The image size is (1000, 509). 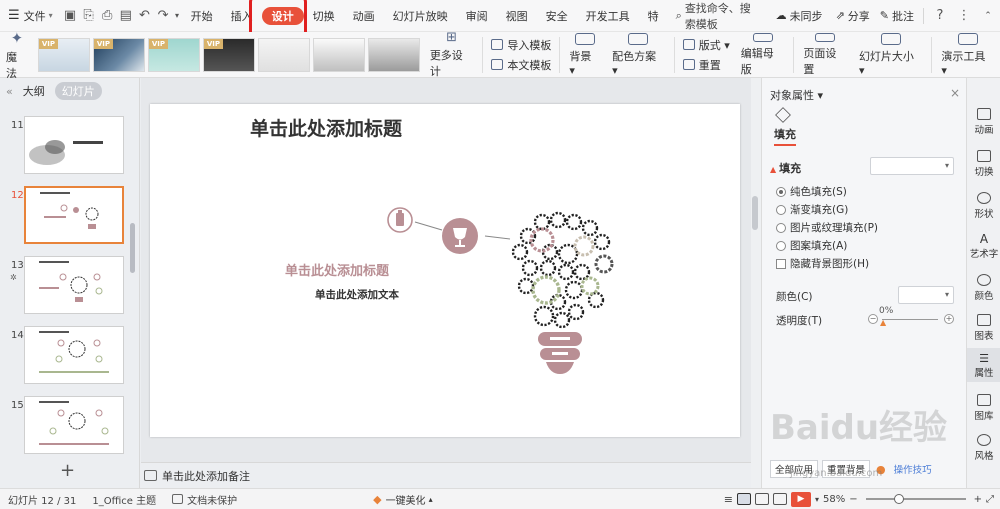 What do you see at coordinates (781, 263) in the screenshot?
I see `checkbox` at bounding box center [781, 263].